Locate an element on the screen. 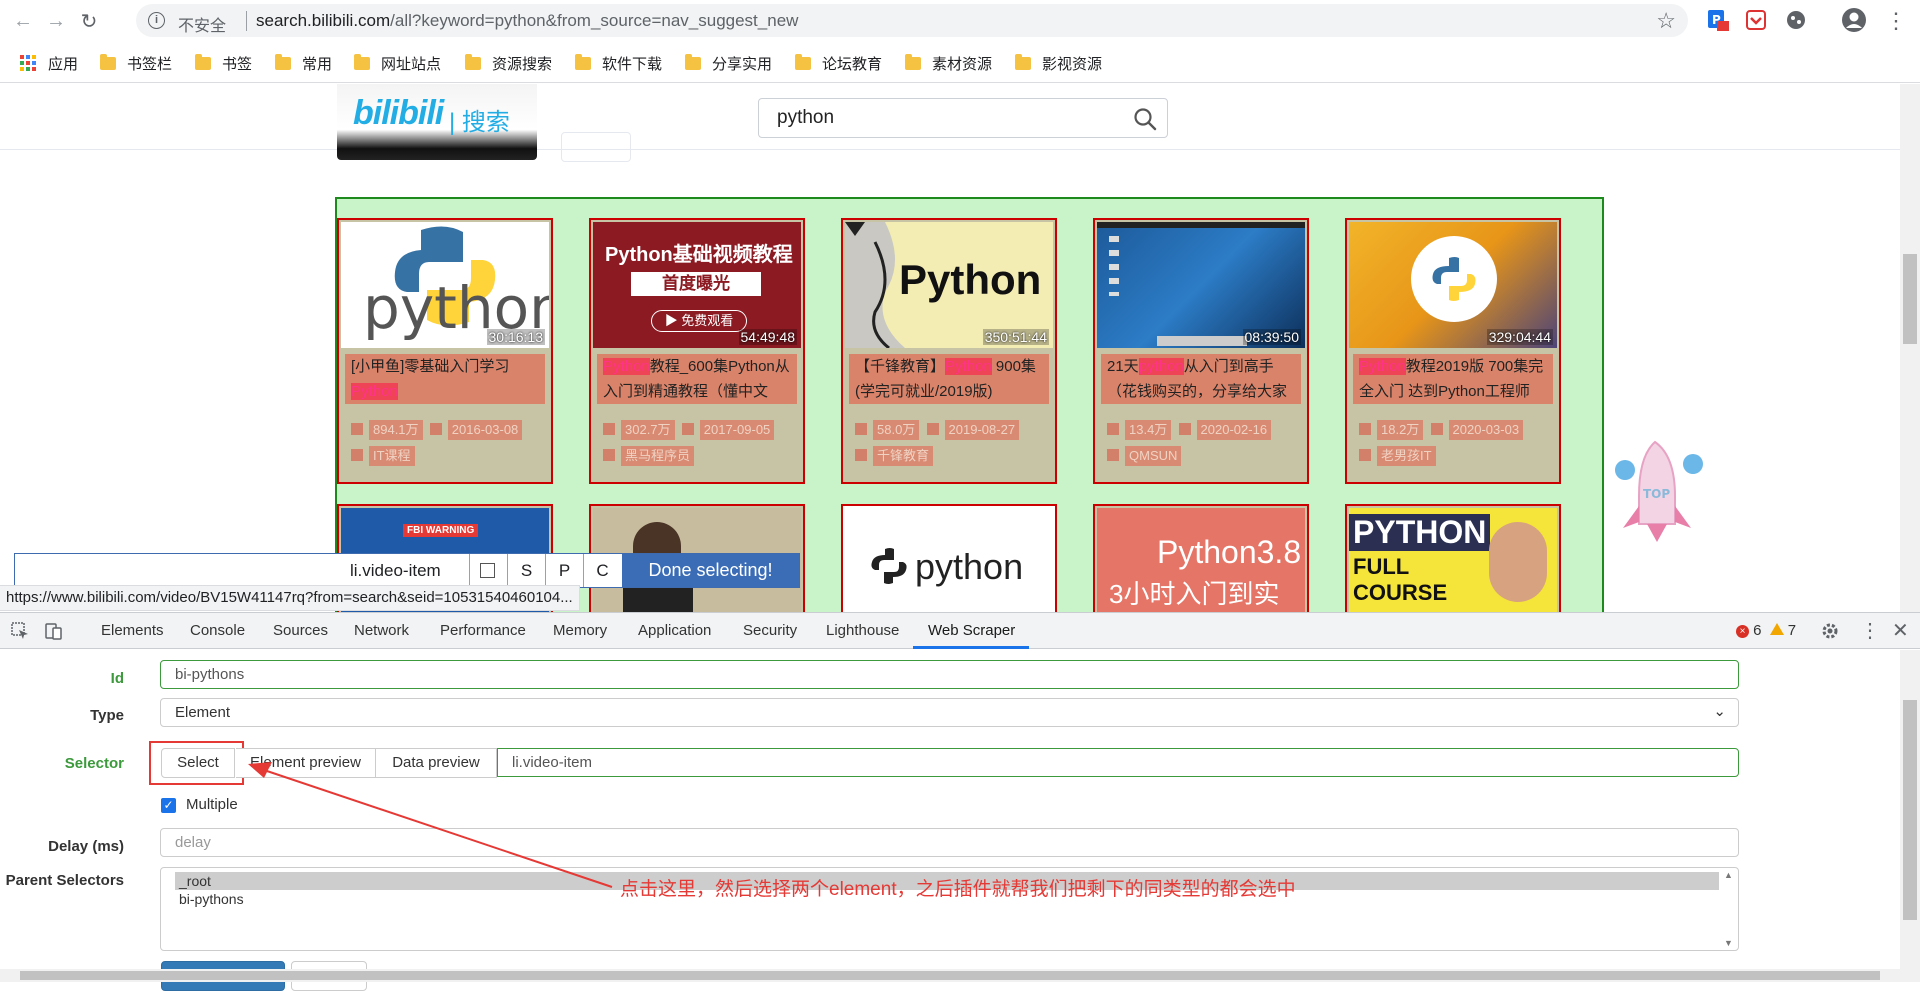  back-to-top-rocket-icon: TOP is located at coordinates (1660, 491).